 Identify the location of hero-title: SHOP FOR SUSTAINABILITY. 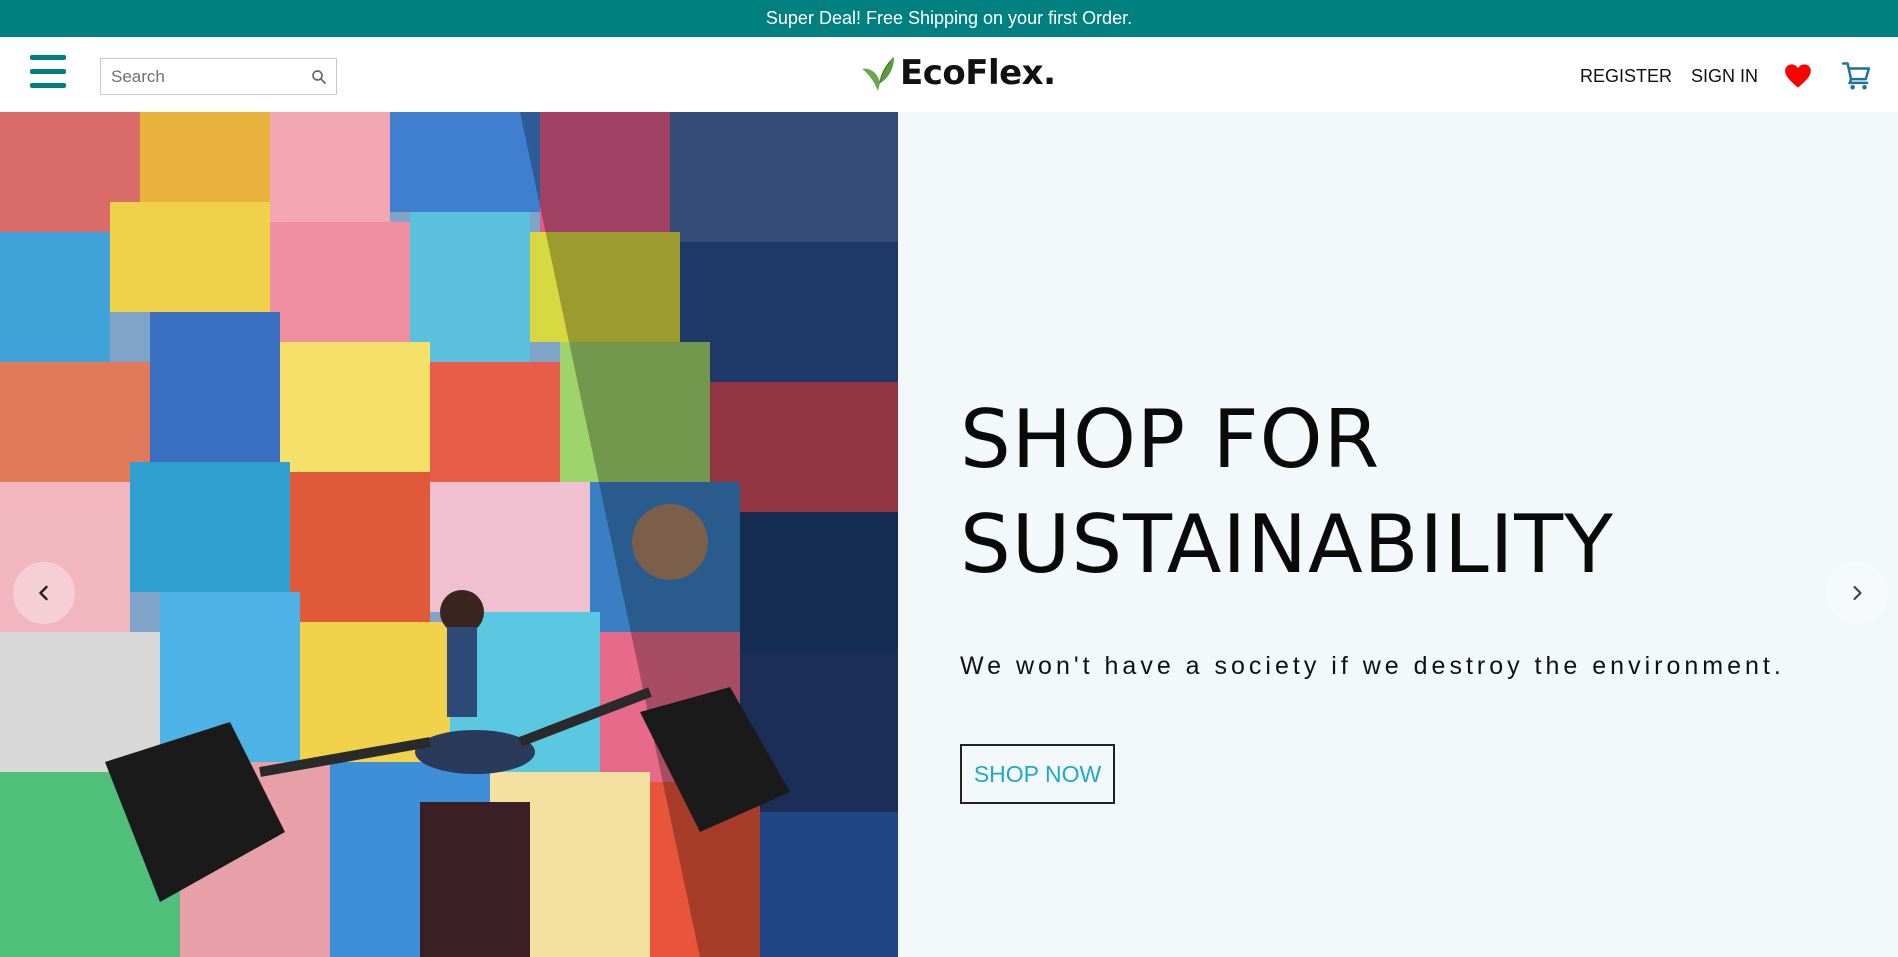
(1287, 492).